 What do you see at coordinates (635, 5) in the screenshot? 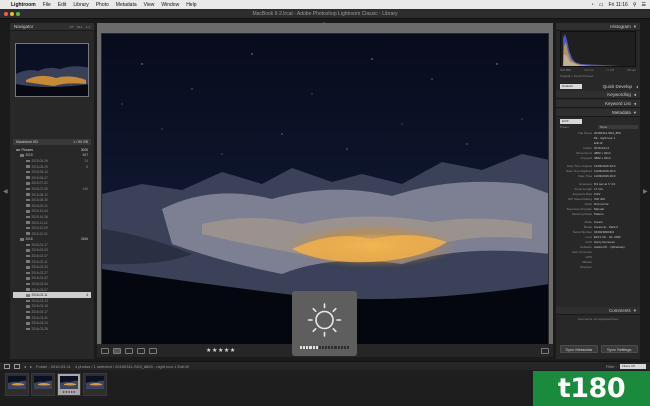
I see `search-icon: ⚲` at bounding box center [635, 5].